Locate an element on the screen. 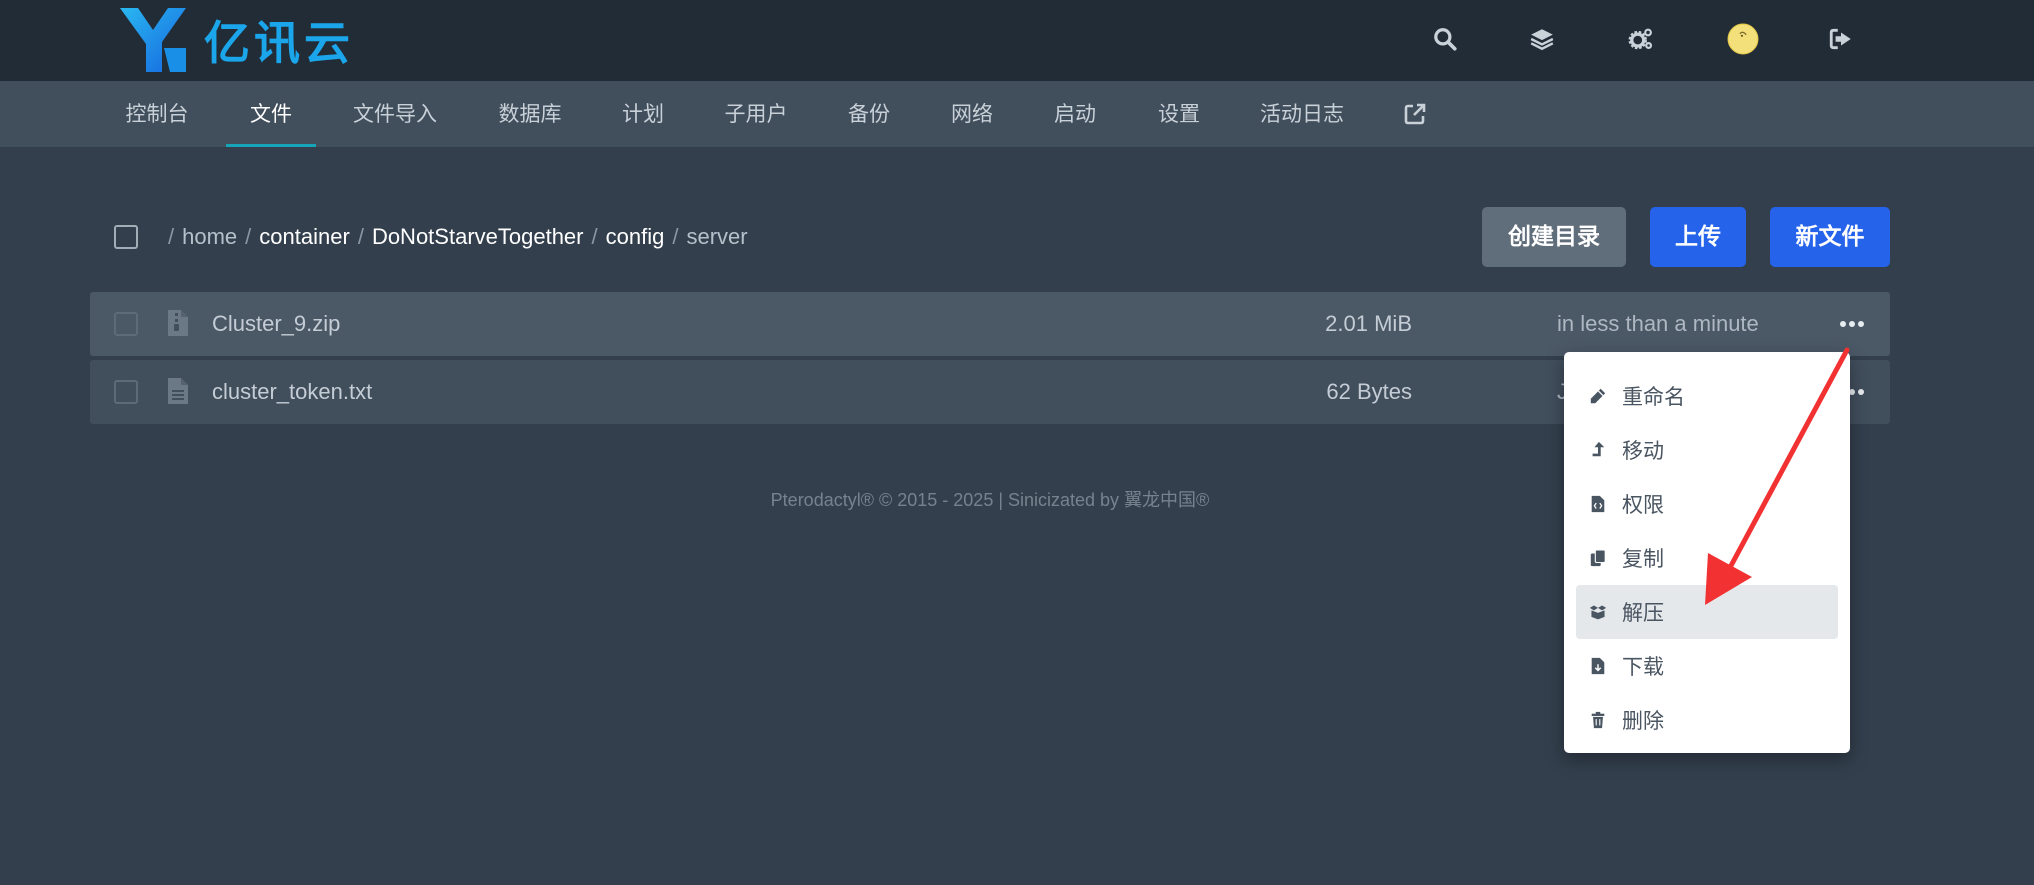  pencil-icon is located at coordinates (1598, 396).